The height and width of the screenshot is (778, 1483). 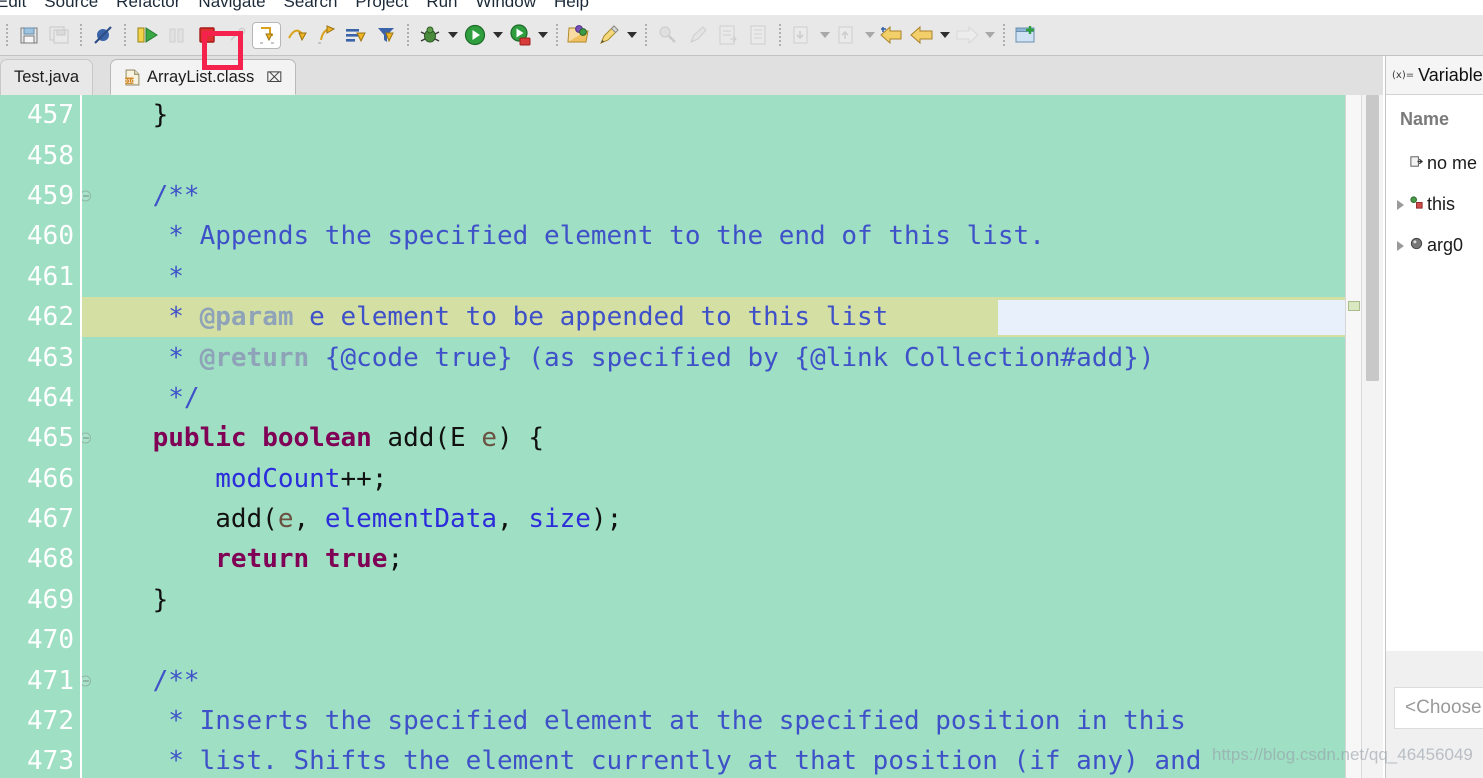 I want to click on variable-name: no me, so click(x=1452, y=163).